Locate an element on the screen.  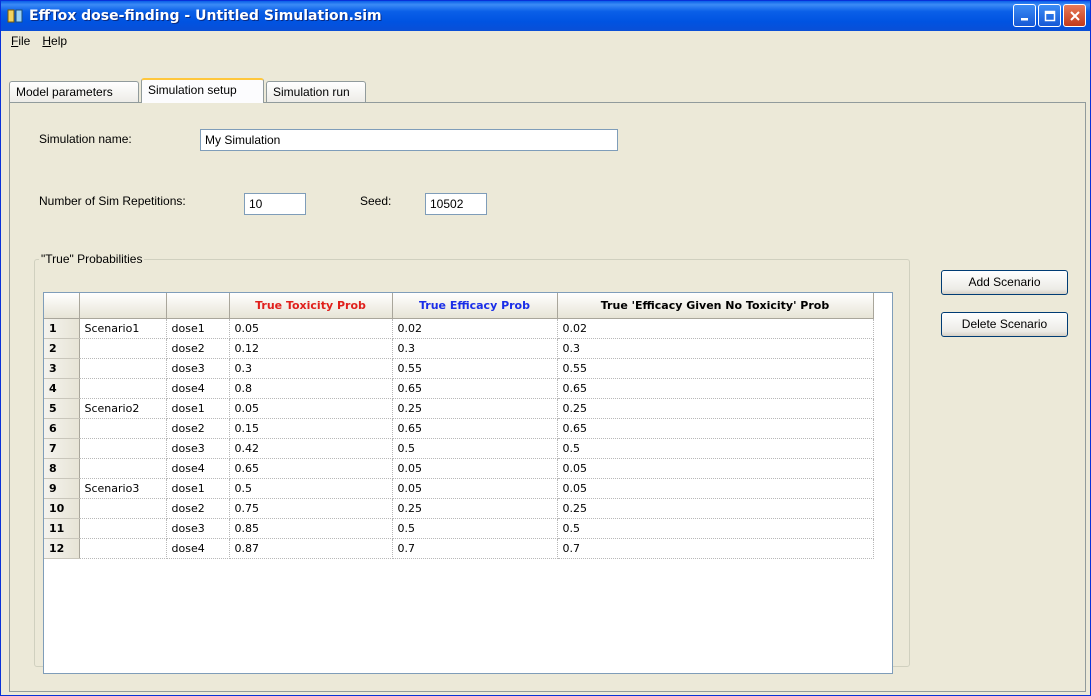
delete-scenario-button: Delete Scenario is located at coordinates (1004, 324).